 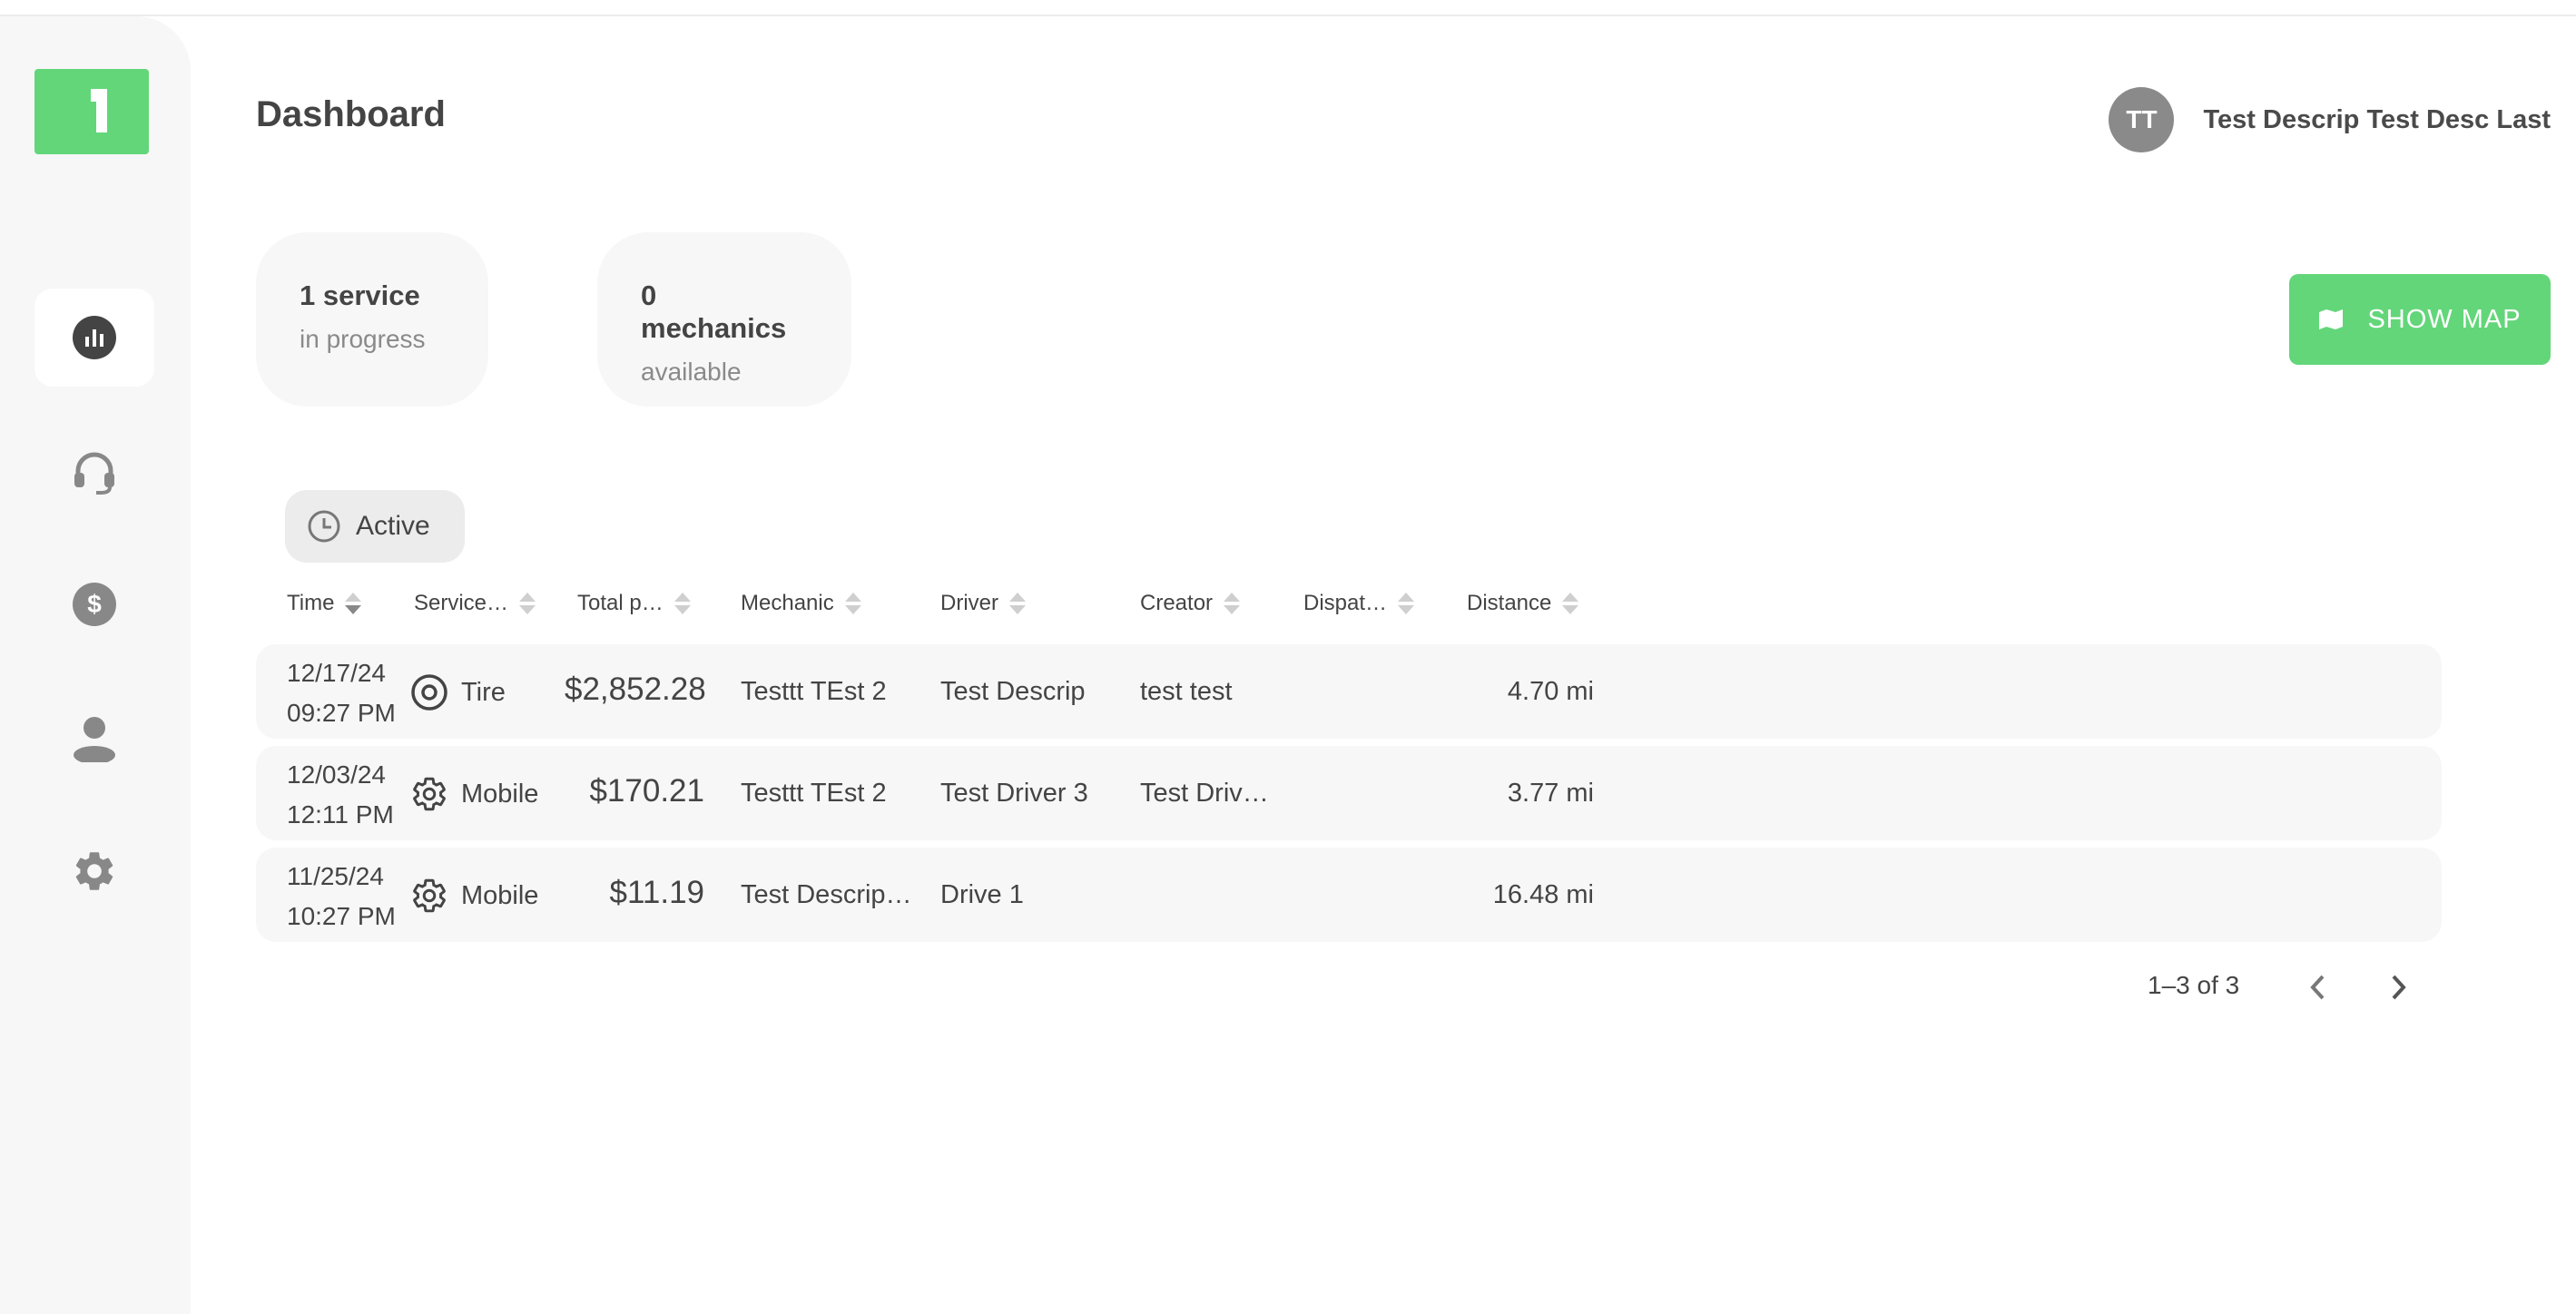 I want to click on stat-label: in progress, so click(x=363, y=339).